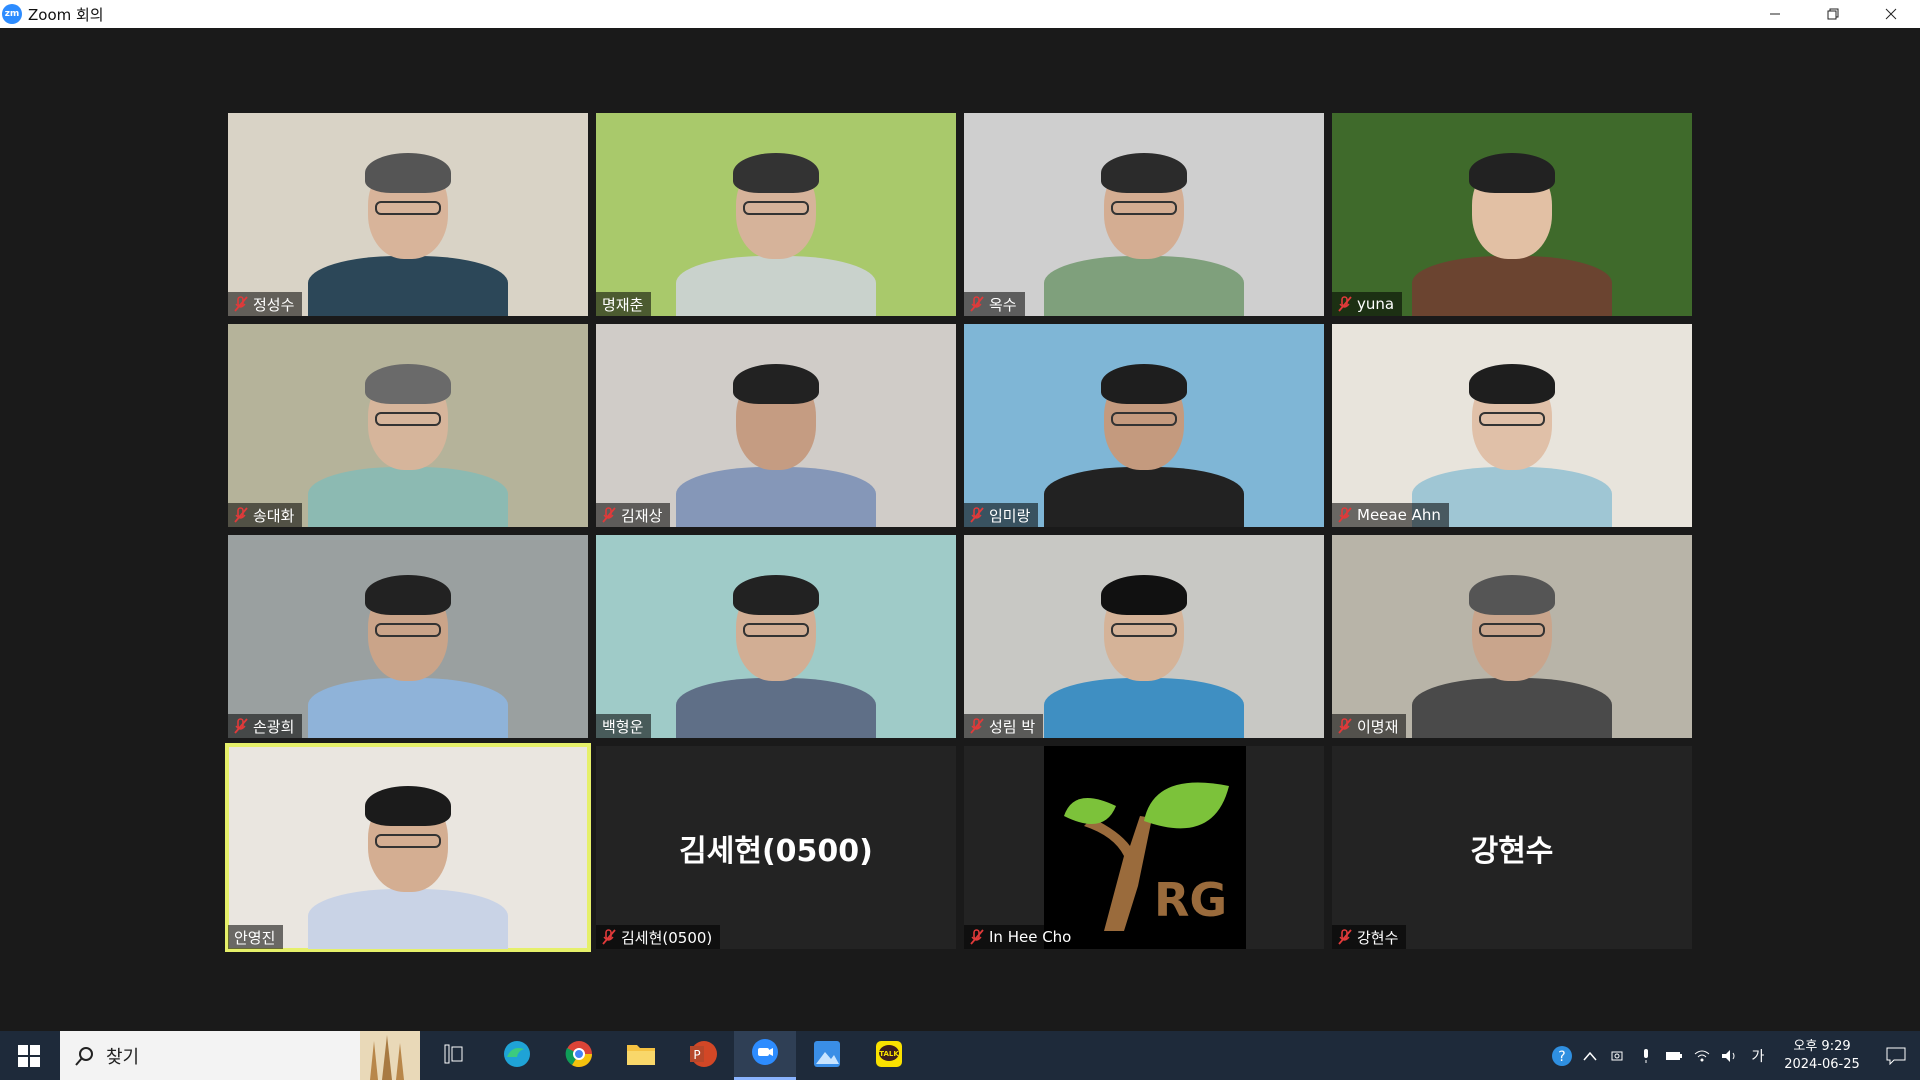  I want to click on edge-icon, so click(517, 1056).